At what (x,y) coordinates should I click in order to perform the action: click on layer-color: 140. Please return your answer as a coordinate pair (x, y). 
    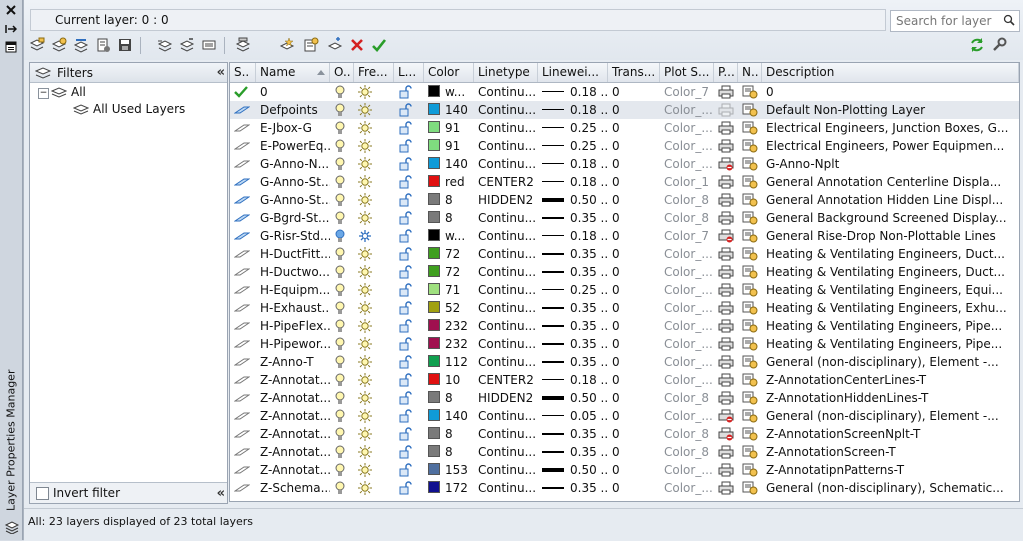
    Looking at the image, I should click on (451, 416).